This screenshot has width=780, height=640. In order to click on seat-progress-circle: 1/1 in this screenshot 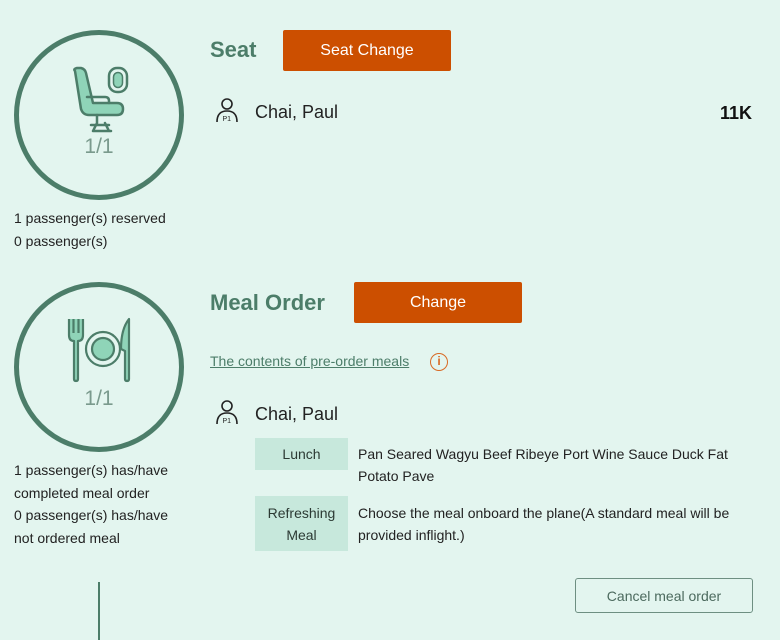, I will do `click(99, 115)`.